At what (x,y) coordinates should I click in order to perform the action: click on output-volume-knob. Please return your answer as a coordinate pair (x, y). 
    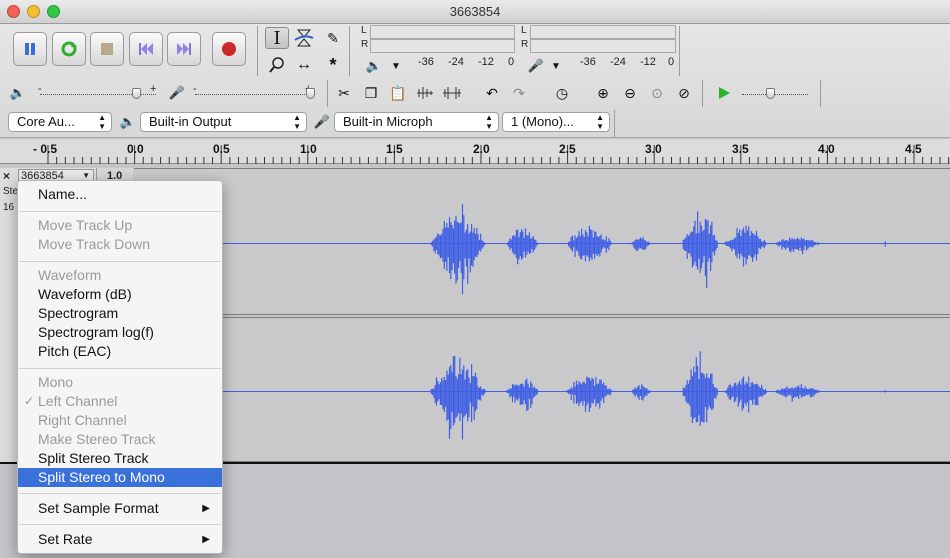
    Looking at the image, I should click on (136, 93).